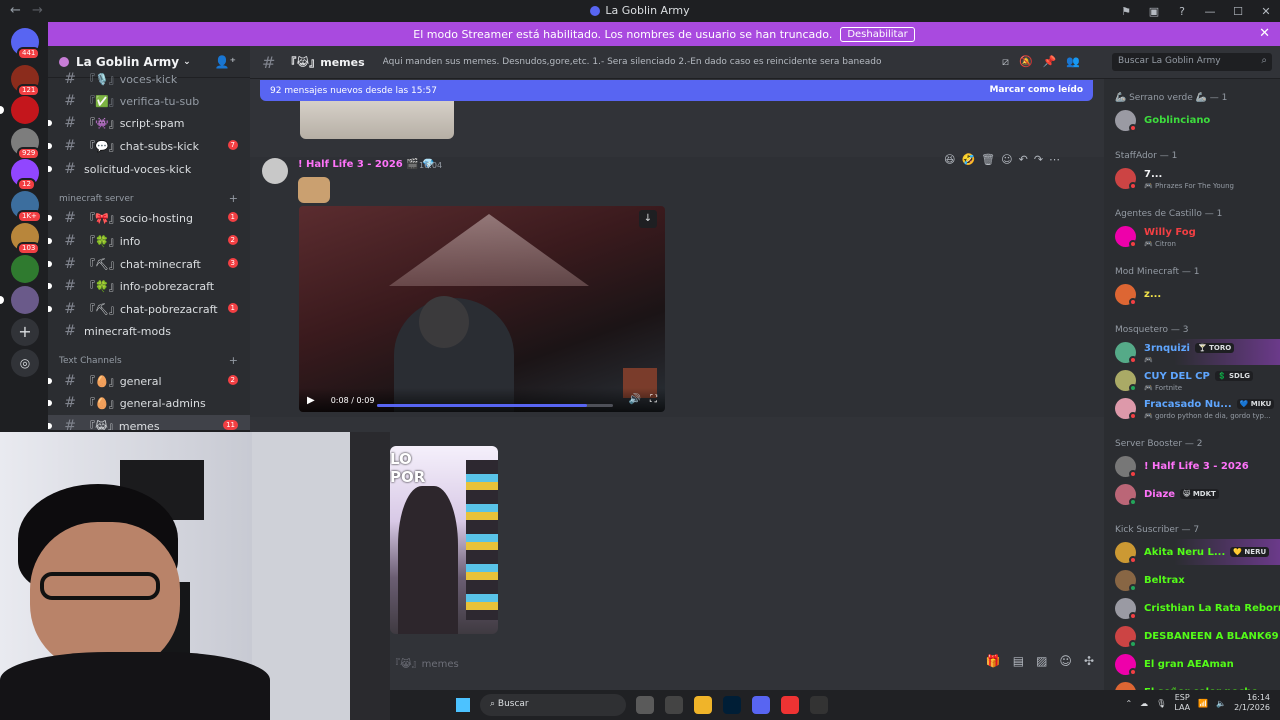 The image size is (1280, 720). I want to click on tray-app-icon: ☁, so click(1144, 703).